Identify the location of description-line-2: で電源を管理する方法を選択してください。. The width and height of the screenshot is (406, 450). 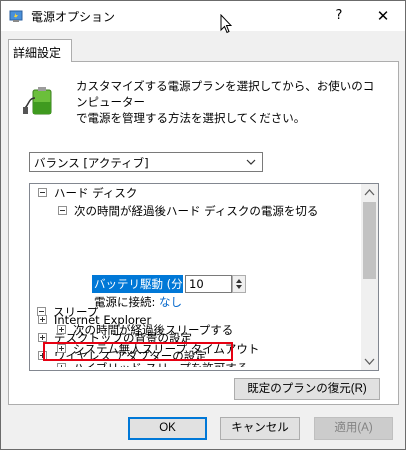
(191, 118).